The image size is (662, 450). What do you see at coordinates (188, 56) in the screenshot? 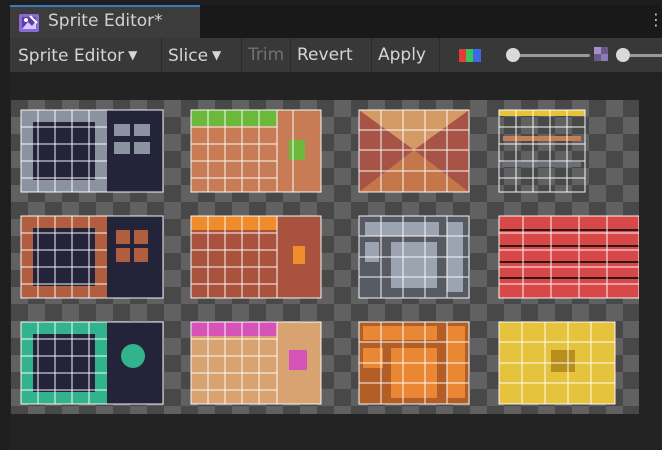
I see `slice-label: Slice` at bounding box center [188, 56].